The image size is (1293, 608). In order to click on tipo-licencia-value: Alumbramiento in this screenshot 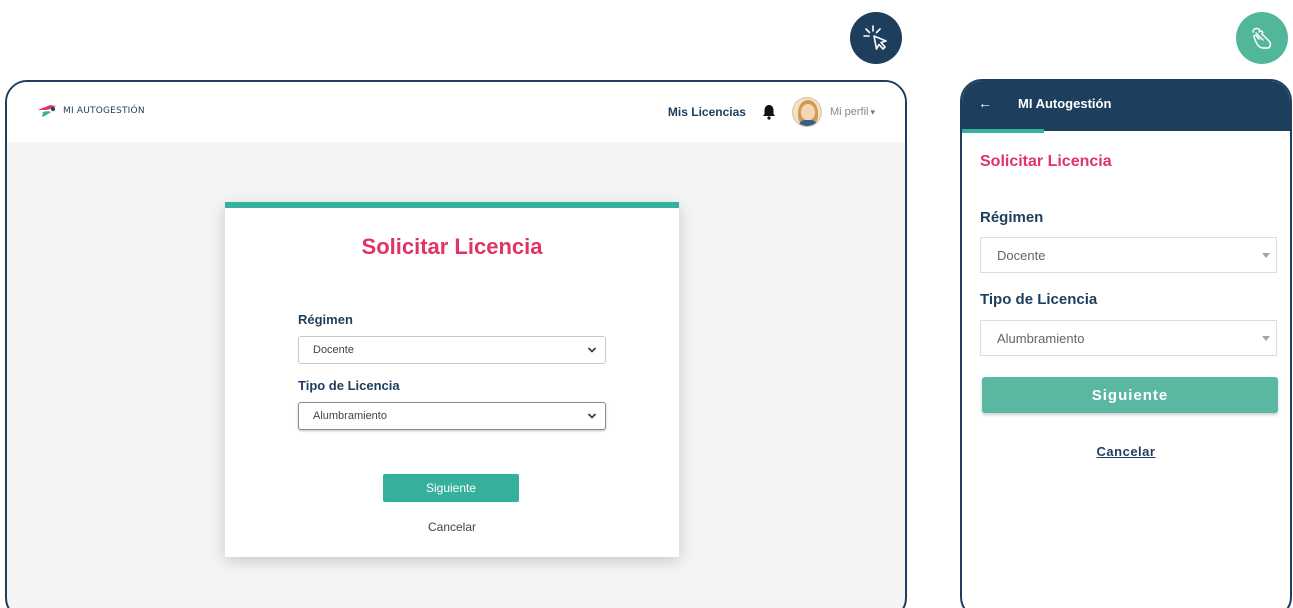, I will do `click(350, 416)`.